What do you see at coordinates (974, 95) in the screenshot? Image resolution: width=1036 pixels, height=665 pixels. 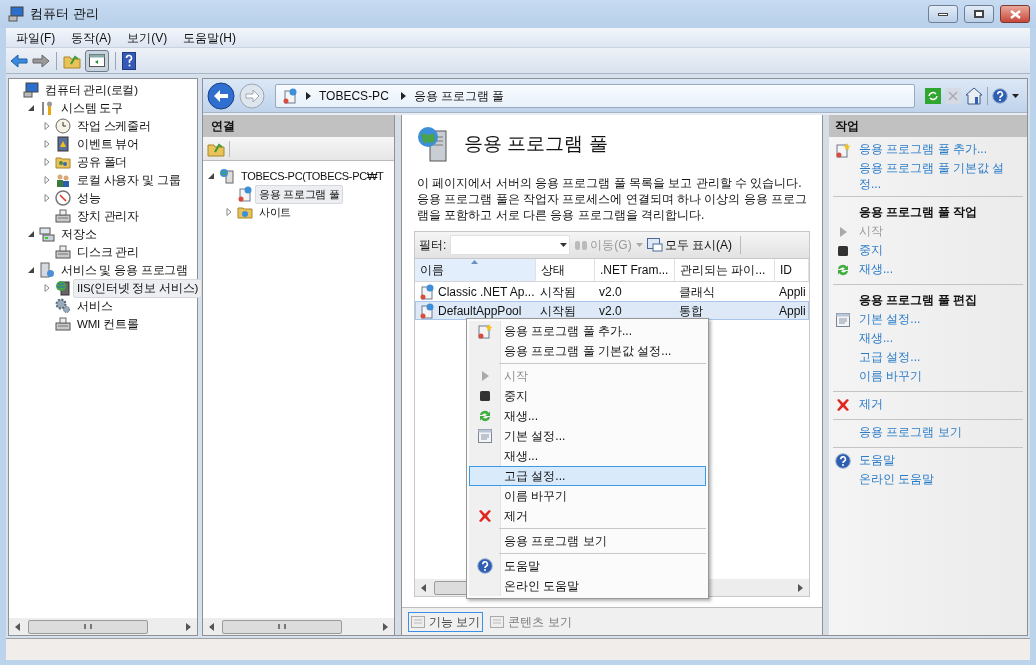 I see `home-icon` at bounding box center [974, 95].